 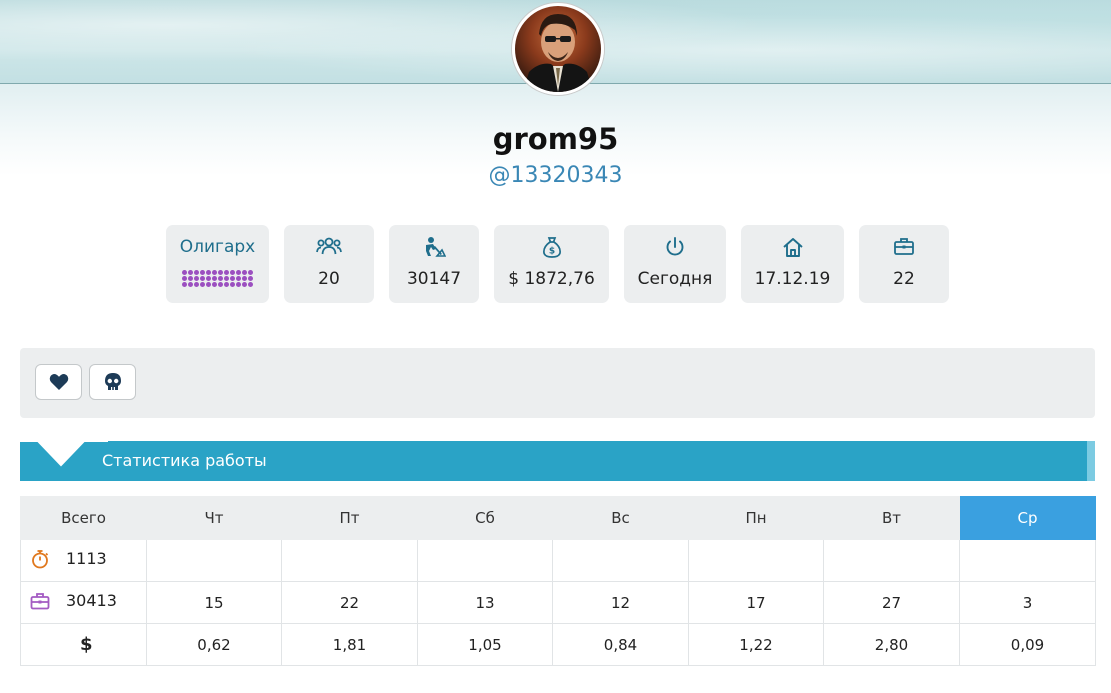 What do you see at coordinates (349, 518) in the screenshot?
I see `header-day: Пт` at bounding box center [349, 518].